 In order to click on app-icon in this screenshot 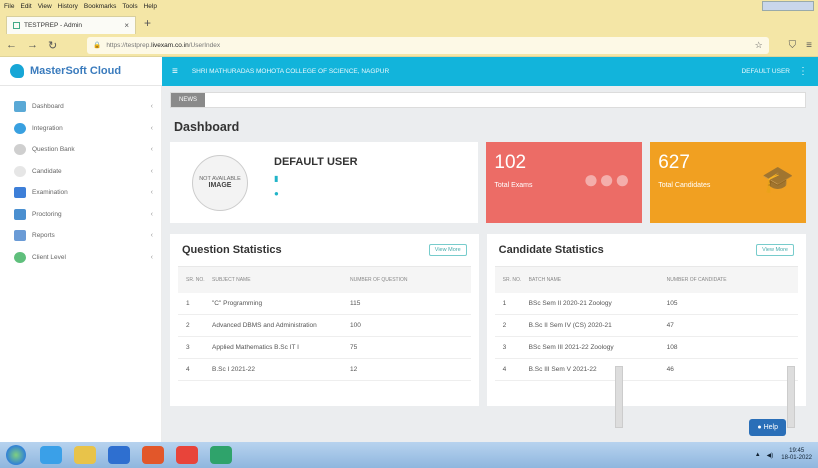, I will do `click(221, 455)`.